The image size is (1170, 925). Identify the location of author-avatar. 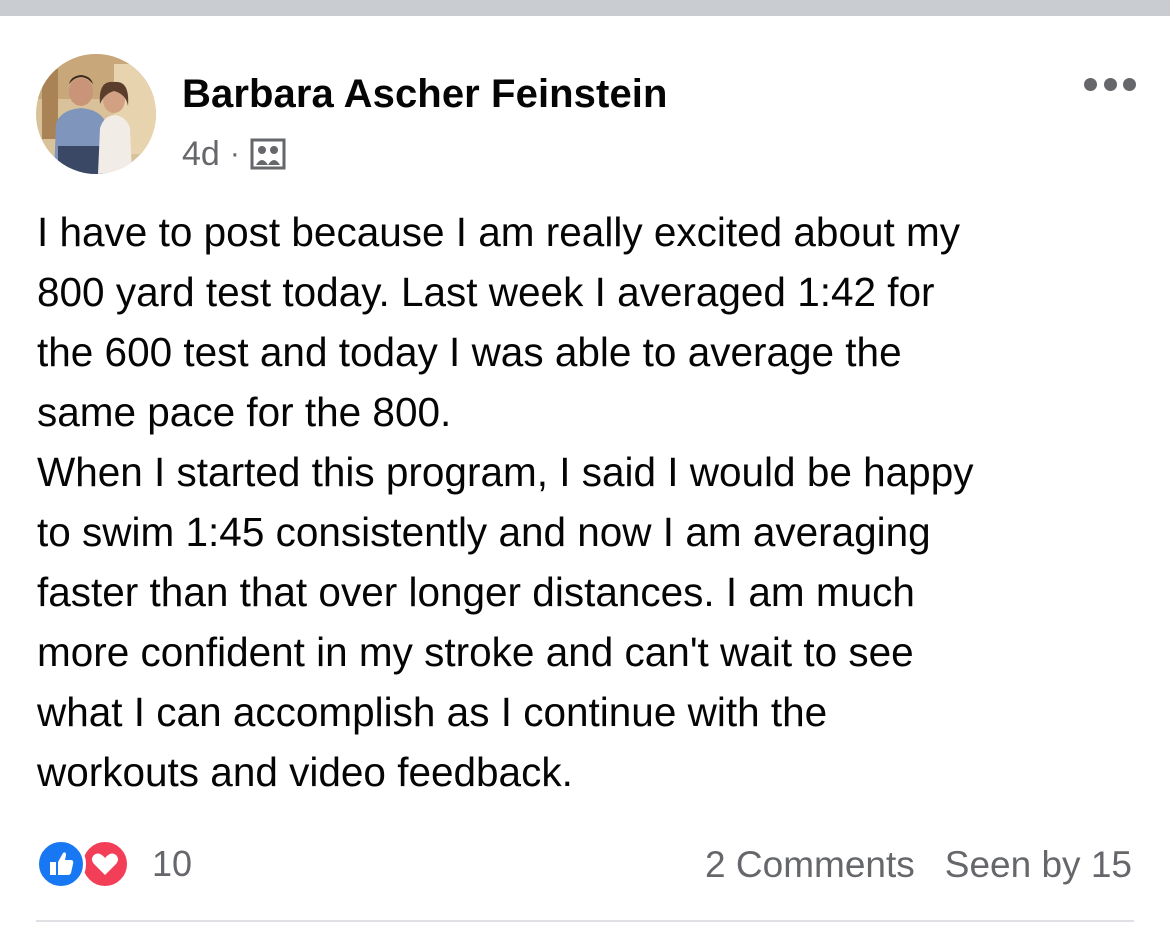
(96, 114).